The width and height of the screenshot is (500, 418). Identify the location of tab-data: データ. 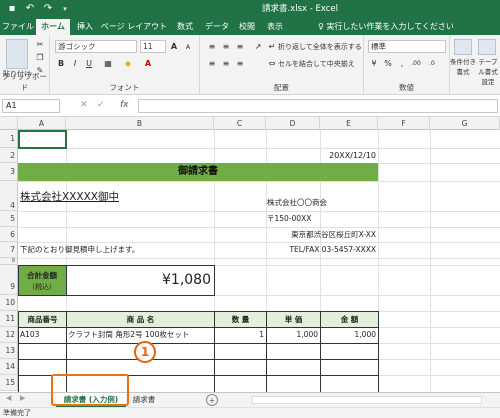
(217, 27).